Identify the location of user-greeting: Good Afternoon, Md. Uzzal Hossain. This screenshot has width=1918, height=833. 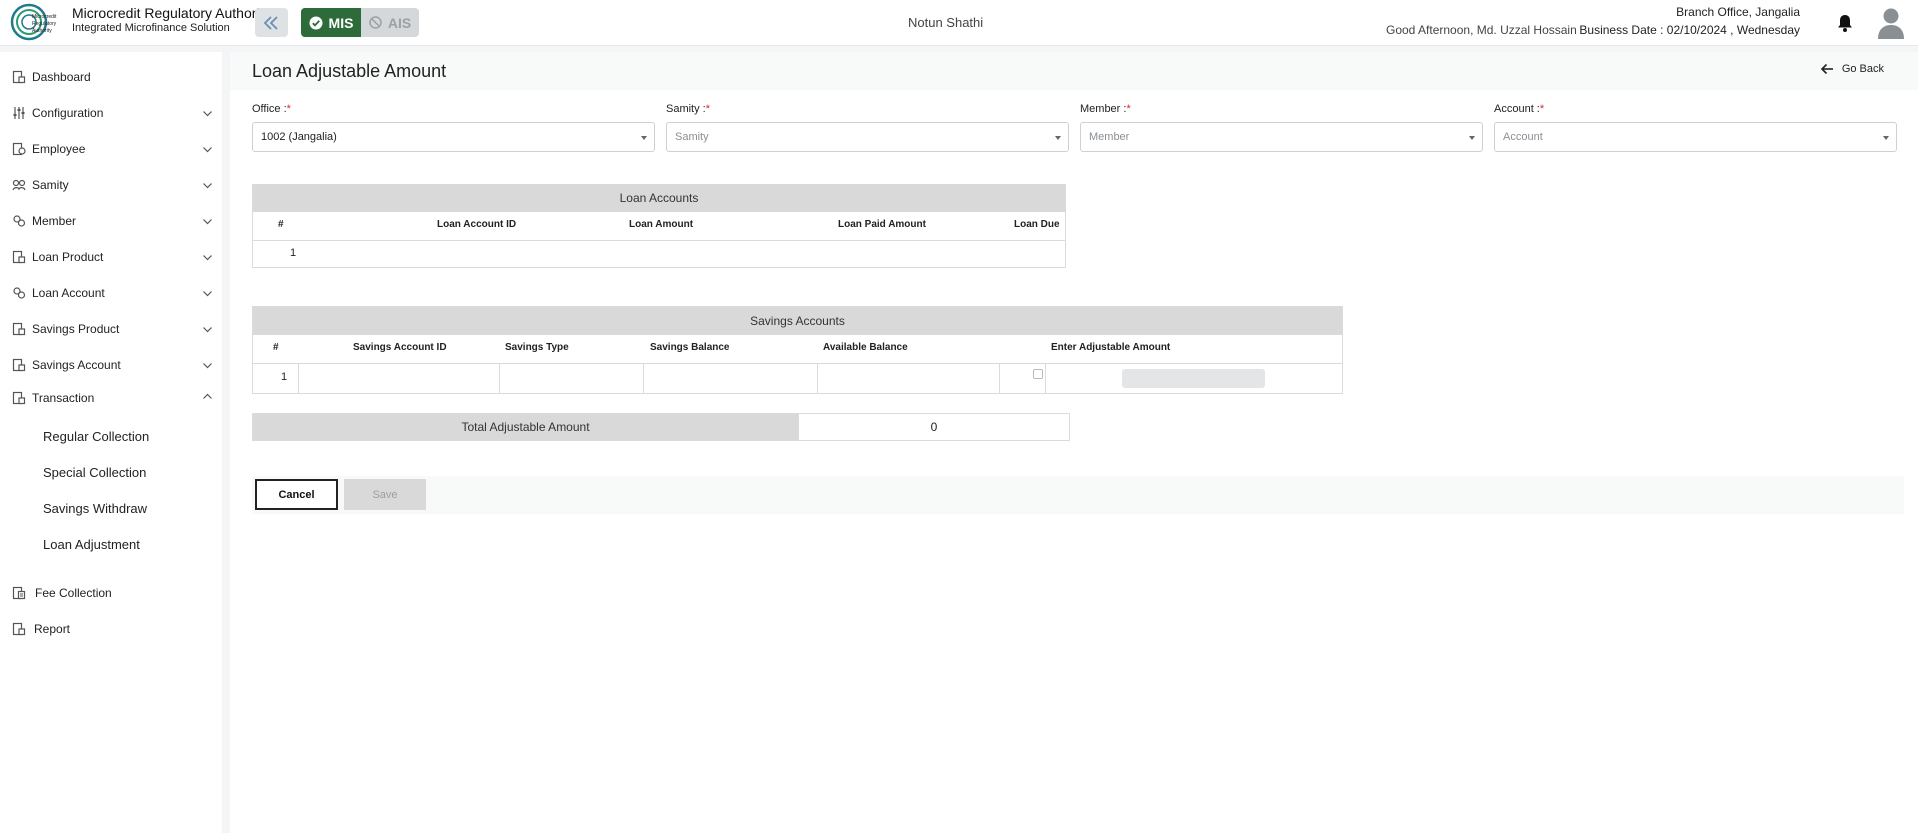
(1481, 30).